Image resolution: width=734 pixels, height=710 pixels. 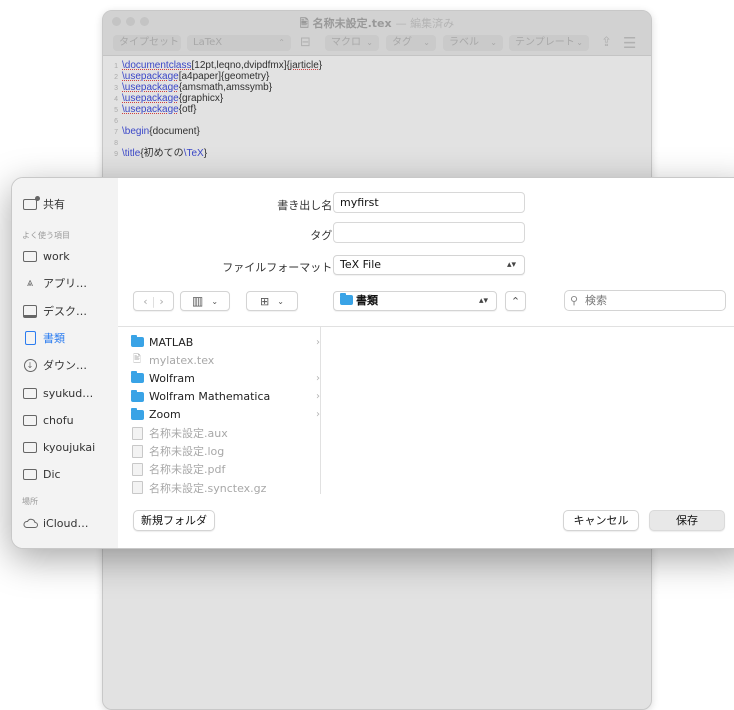 What do you see at coordinates (137, 359) in the screenshot?
I see `tex-document-icon: 🖹` at bounding box center [137, 359].